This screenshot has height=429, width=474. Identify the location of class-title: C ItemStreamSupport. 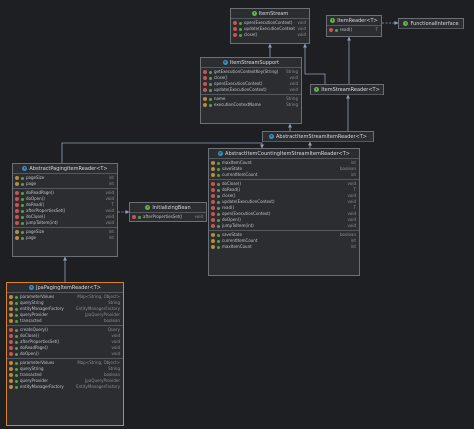
(251, 63).